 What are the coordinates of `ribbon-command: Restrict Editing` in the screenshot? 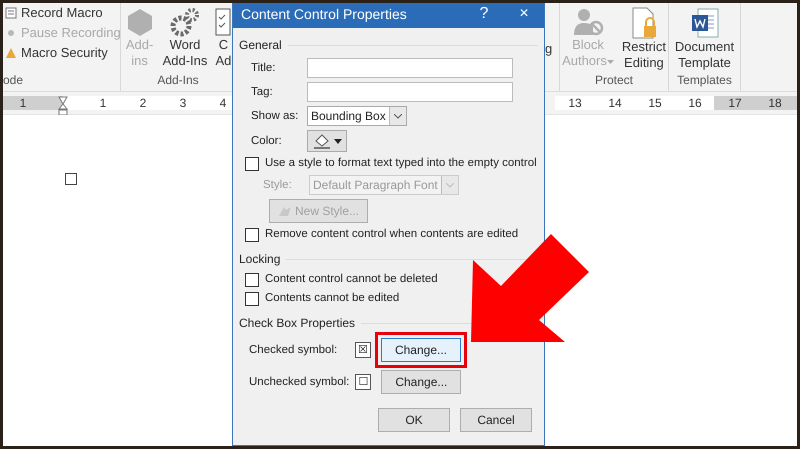 It's located at (644, 40).